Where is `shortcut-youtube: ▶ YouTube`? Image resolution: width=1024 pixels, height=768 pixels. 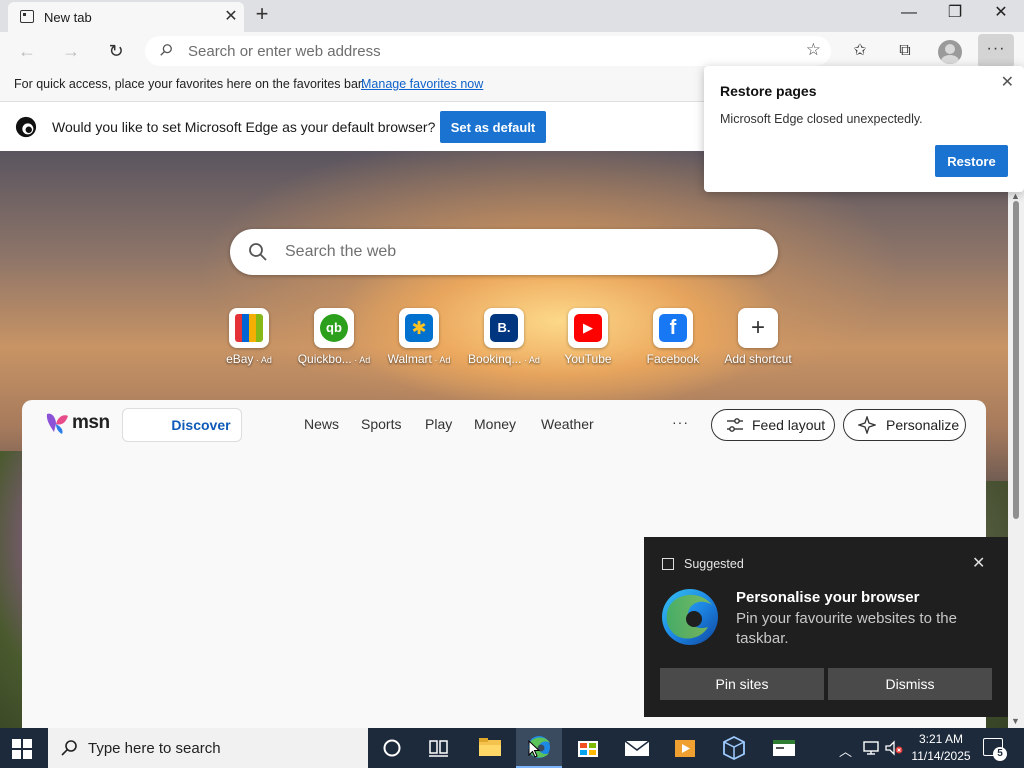
shortcut-youtube: ▶ YouTube is located at coordinates (588, 339).